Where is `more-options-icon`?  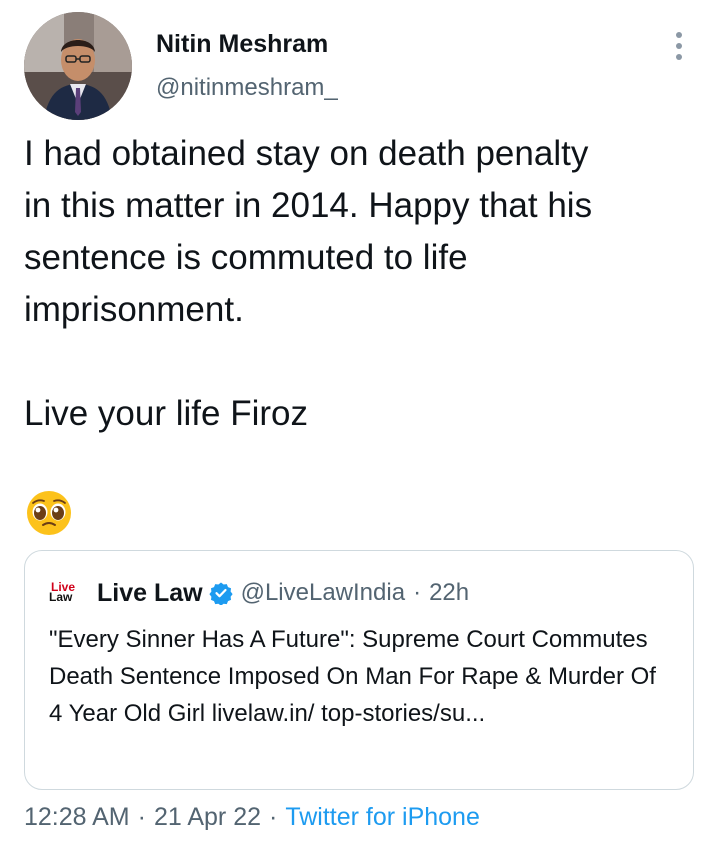
more-options-icon is located at coordinates (679, 46).